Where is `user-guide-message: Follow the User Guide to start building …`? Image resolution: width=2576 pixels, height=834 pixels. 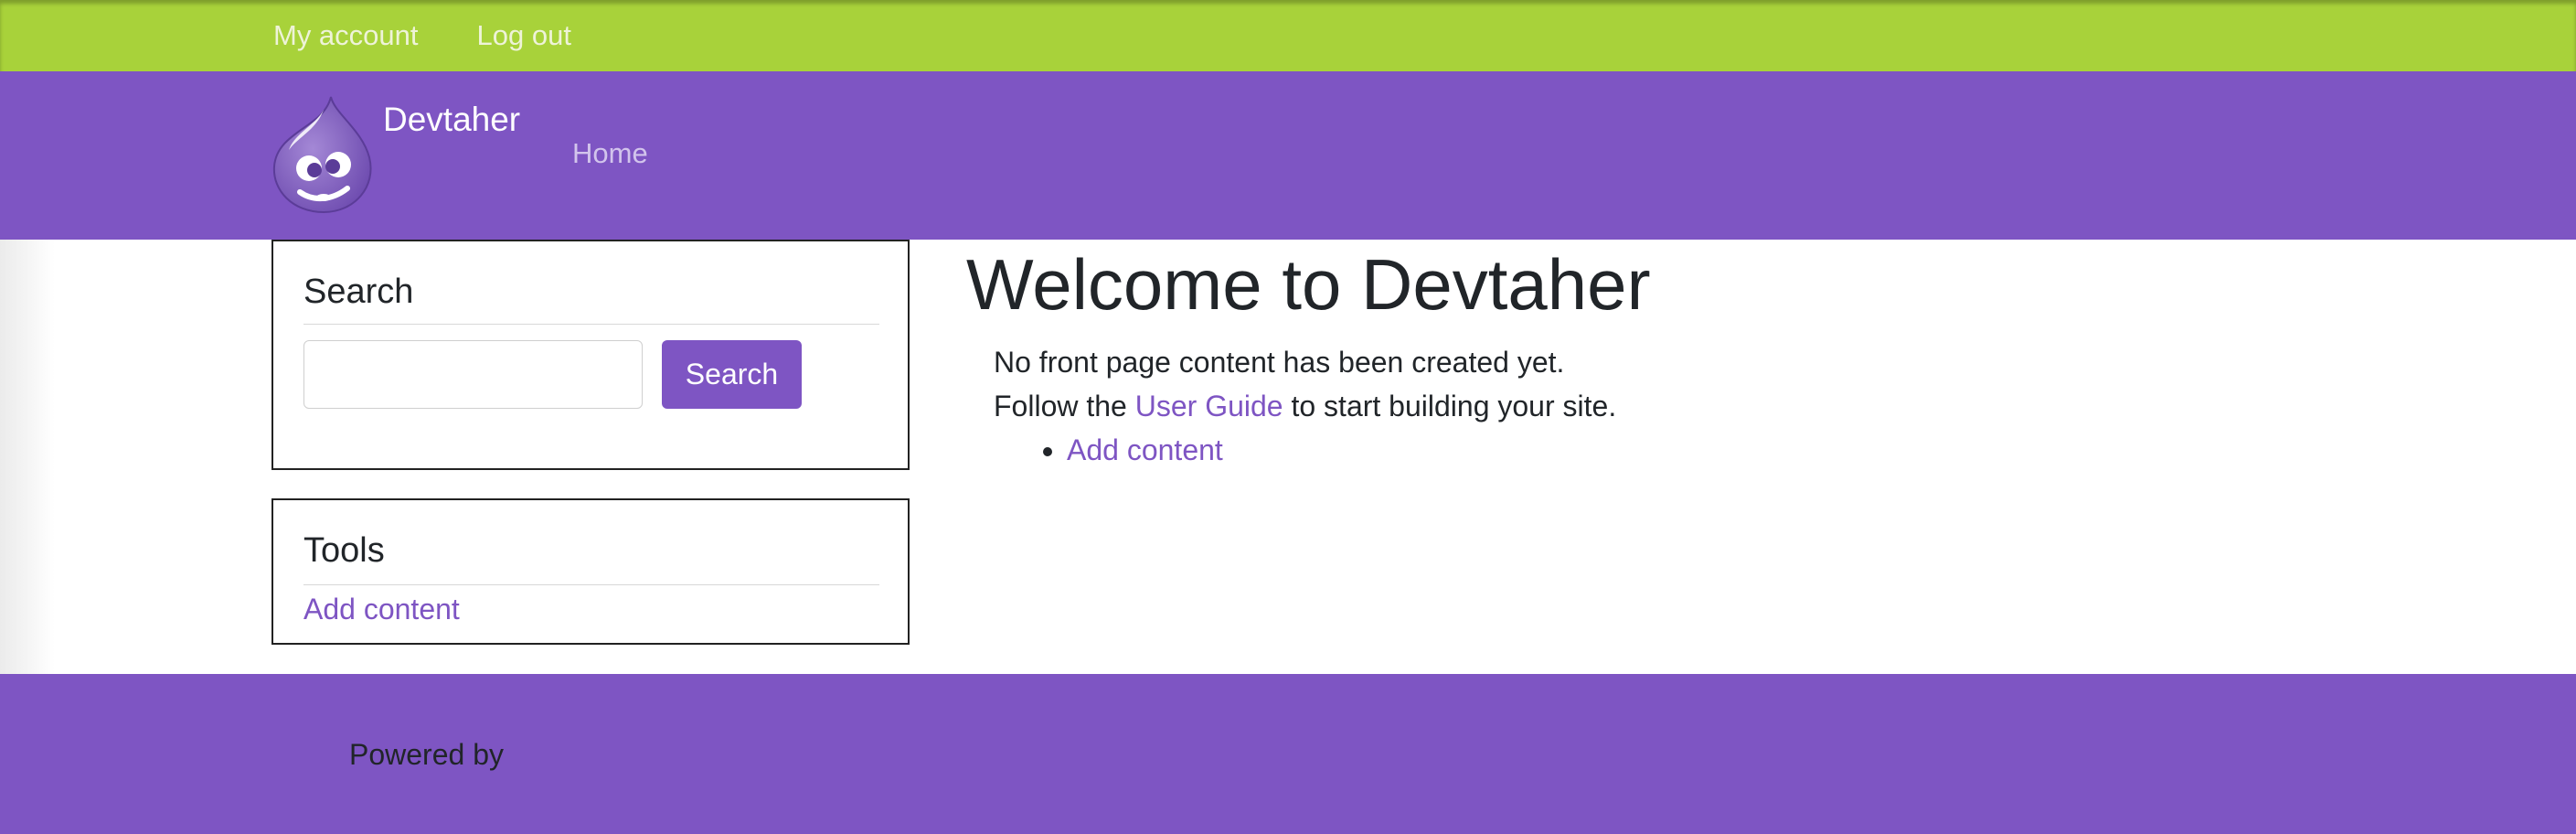 user-guide-message: Follow the User Guide to start building … is located at coordinates (1305, 407).